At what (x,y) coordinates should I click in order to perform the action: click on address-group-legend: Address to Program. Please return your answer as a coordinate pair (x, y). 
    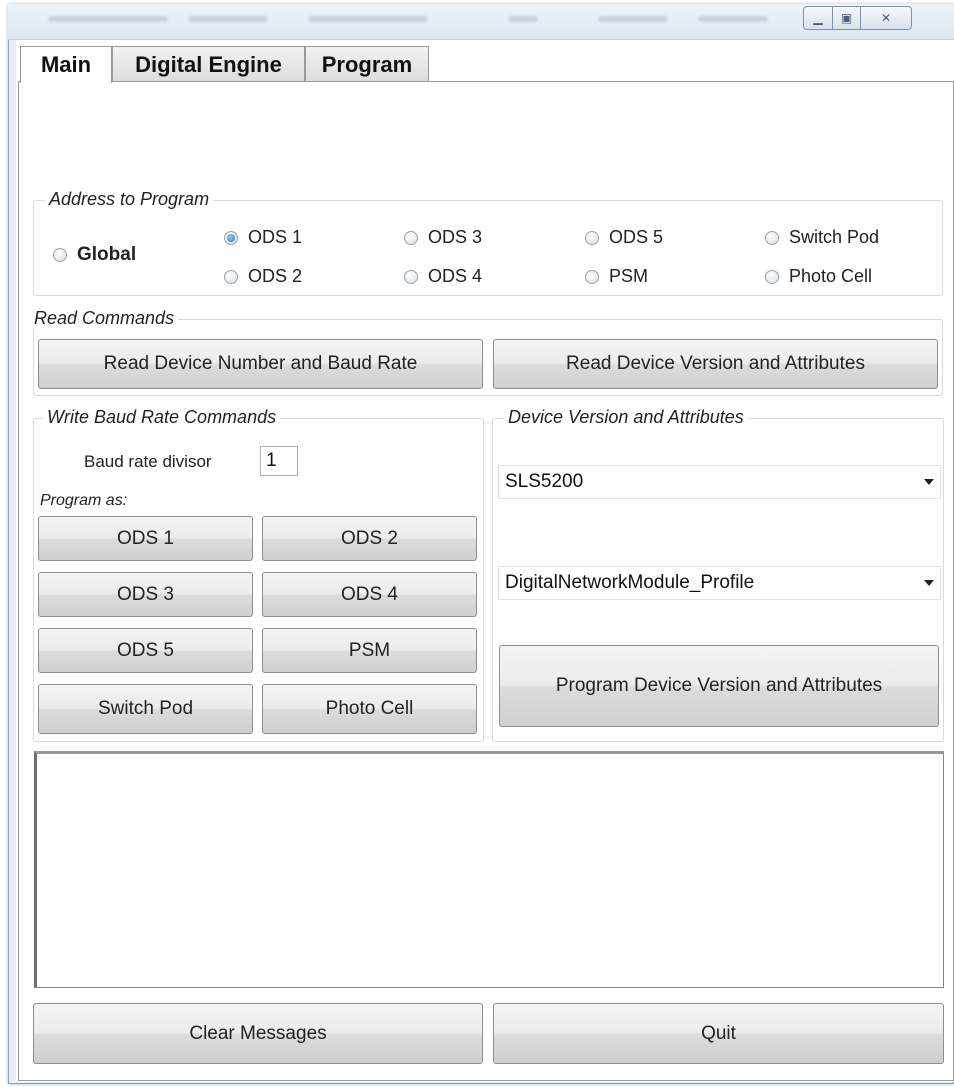
    Looking at the image, I should click on (129, 199).